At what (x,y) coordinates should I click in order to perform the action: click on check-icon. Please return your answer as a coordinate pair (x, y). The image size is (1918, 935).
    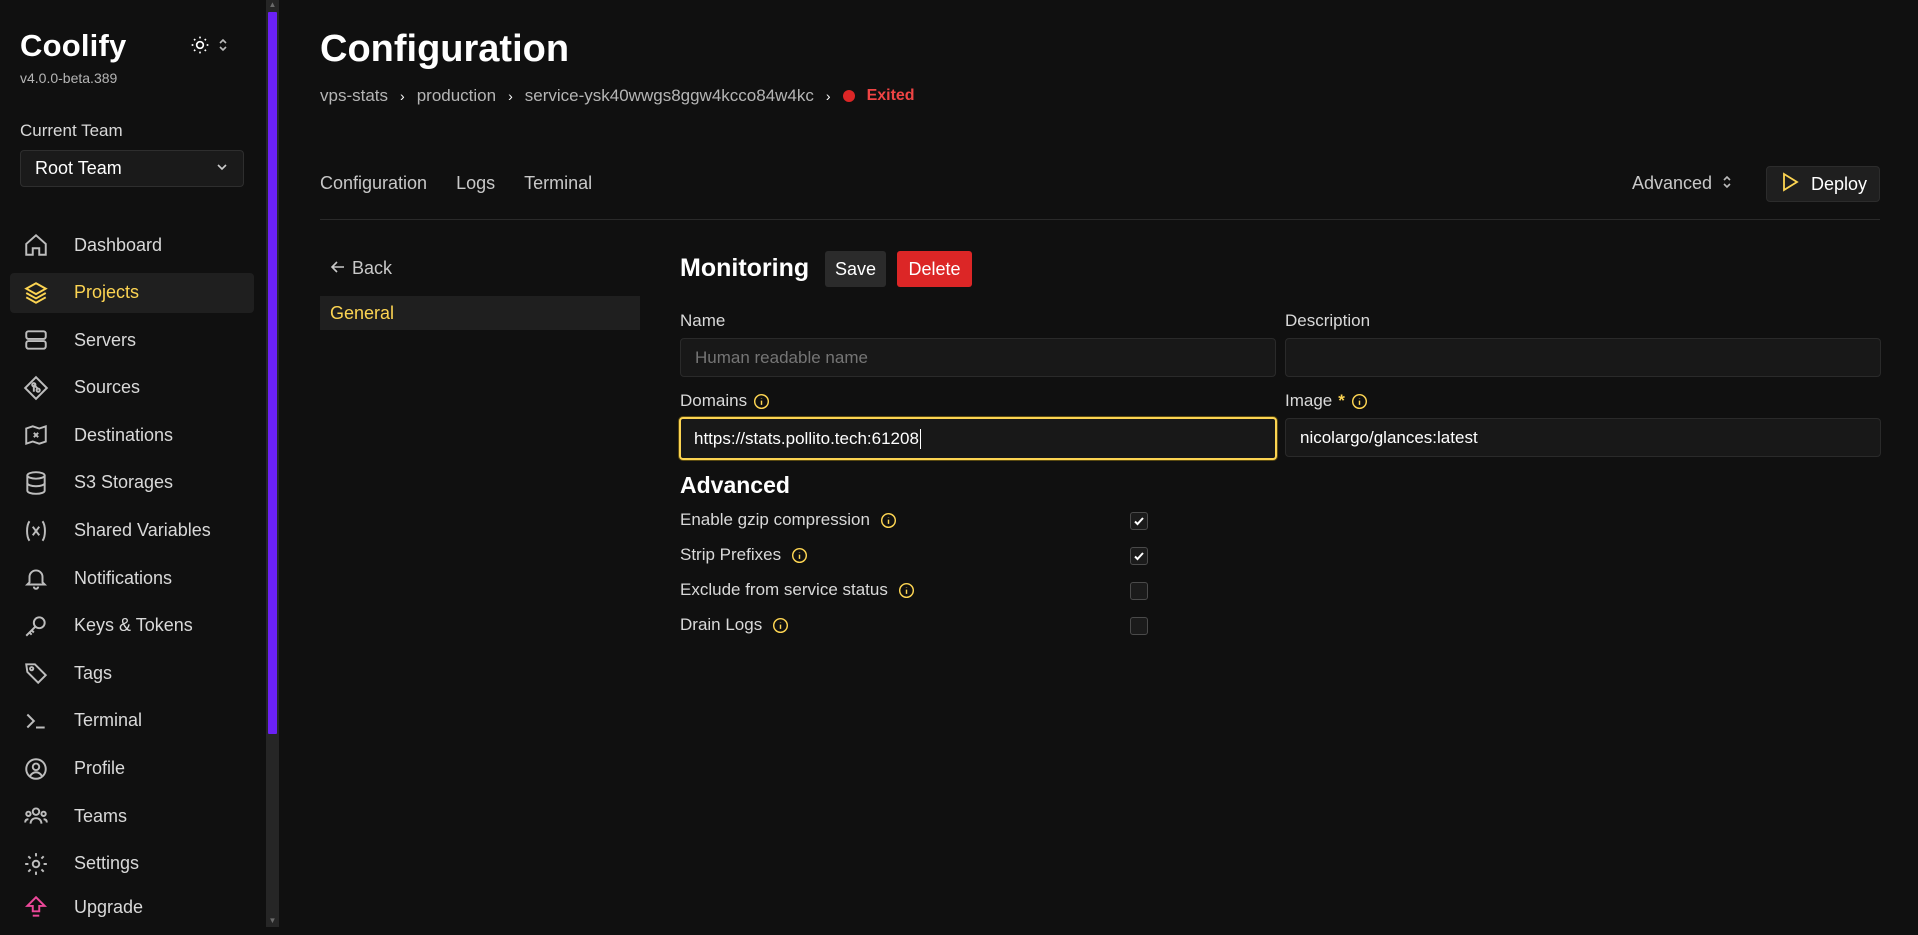
    Looking at the image, I should click on (1139, 521).